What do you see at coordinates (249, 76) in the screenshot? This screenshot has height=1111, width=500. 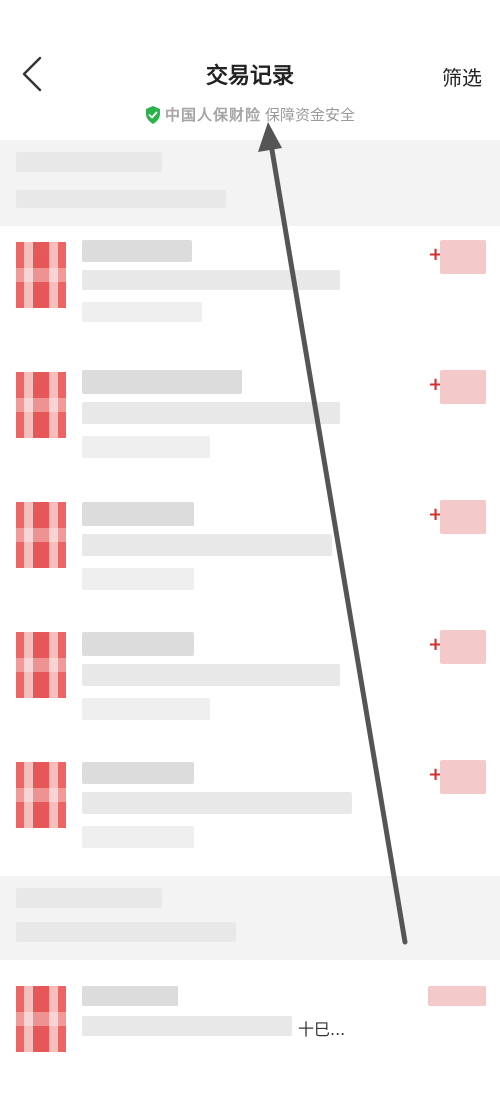 I see `page-title: 交易记录` at bounding box center [249, 76].